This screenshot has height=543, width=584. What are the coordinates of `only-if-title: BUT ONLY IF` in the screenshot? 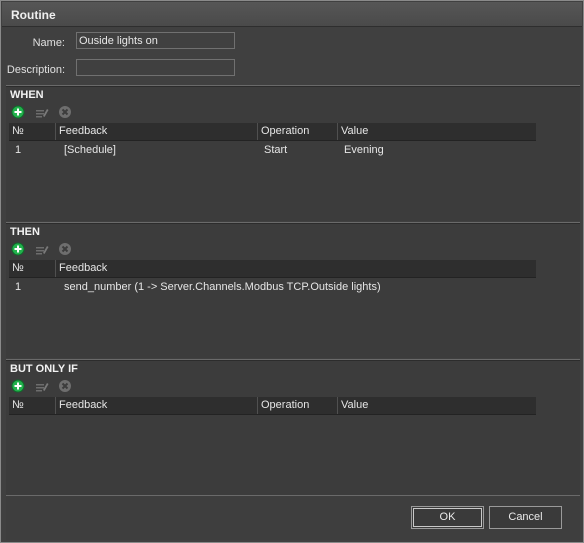 It's located at (44, 369).